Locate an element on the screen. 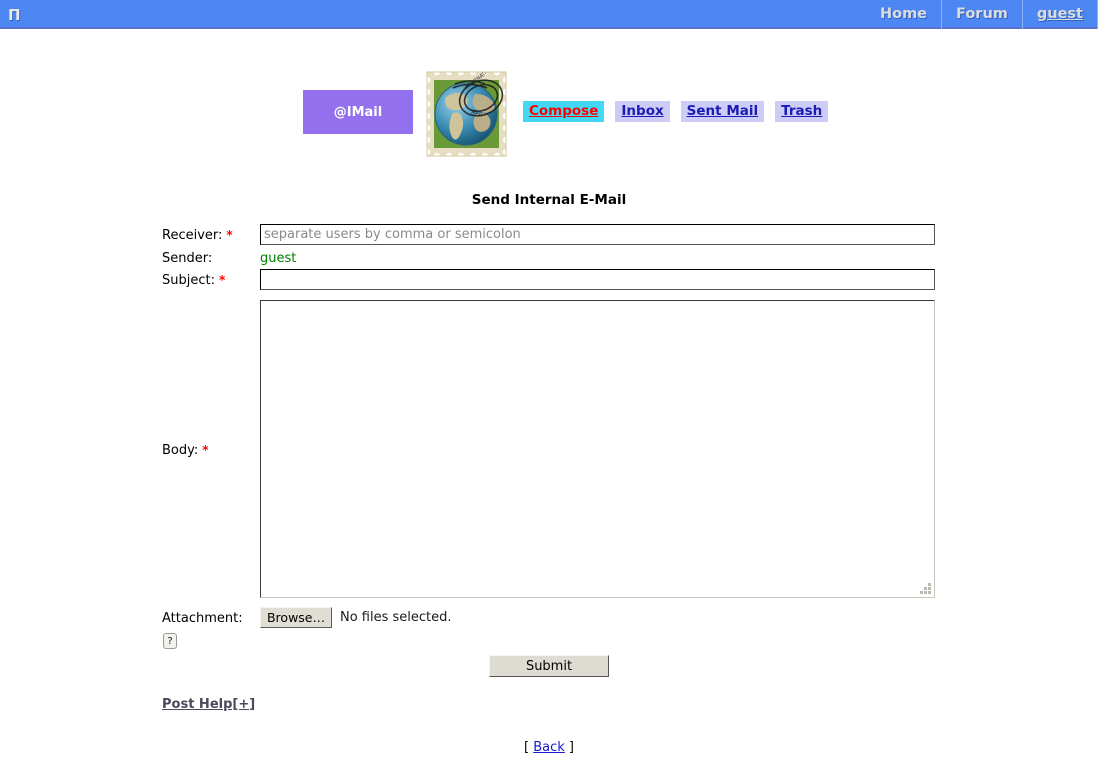 The height and width of the screenshot is (762, 1098). submit-button: Submit is located at coordinates (549, 666).